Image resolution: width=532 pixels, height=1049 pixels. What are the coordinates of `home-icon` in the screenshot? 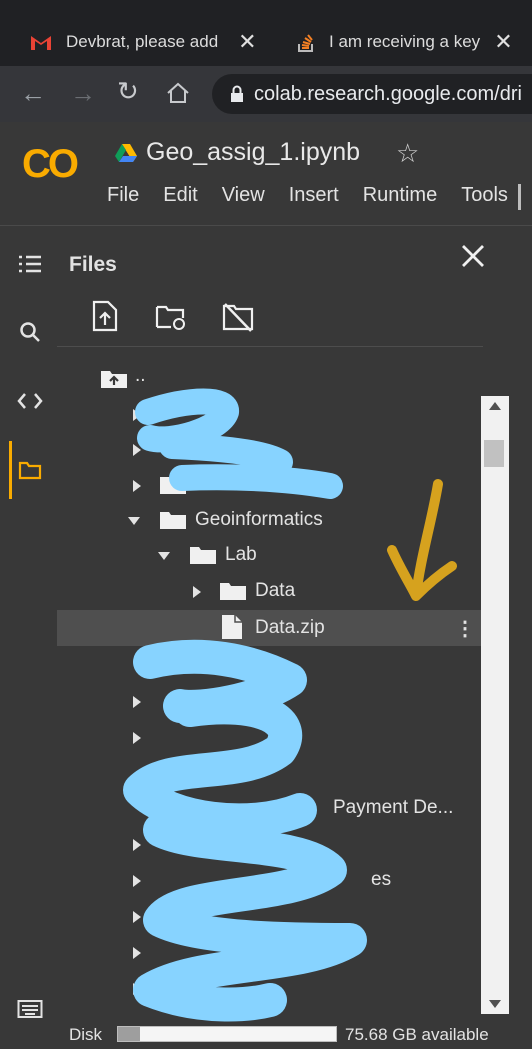 It's located at (178, 93).